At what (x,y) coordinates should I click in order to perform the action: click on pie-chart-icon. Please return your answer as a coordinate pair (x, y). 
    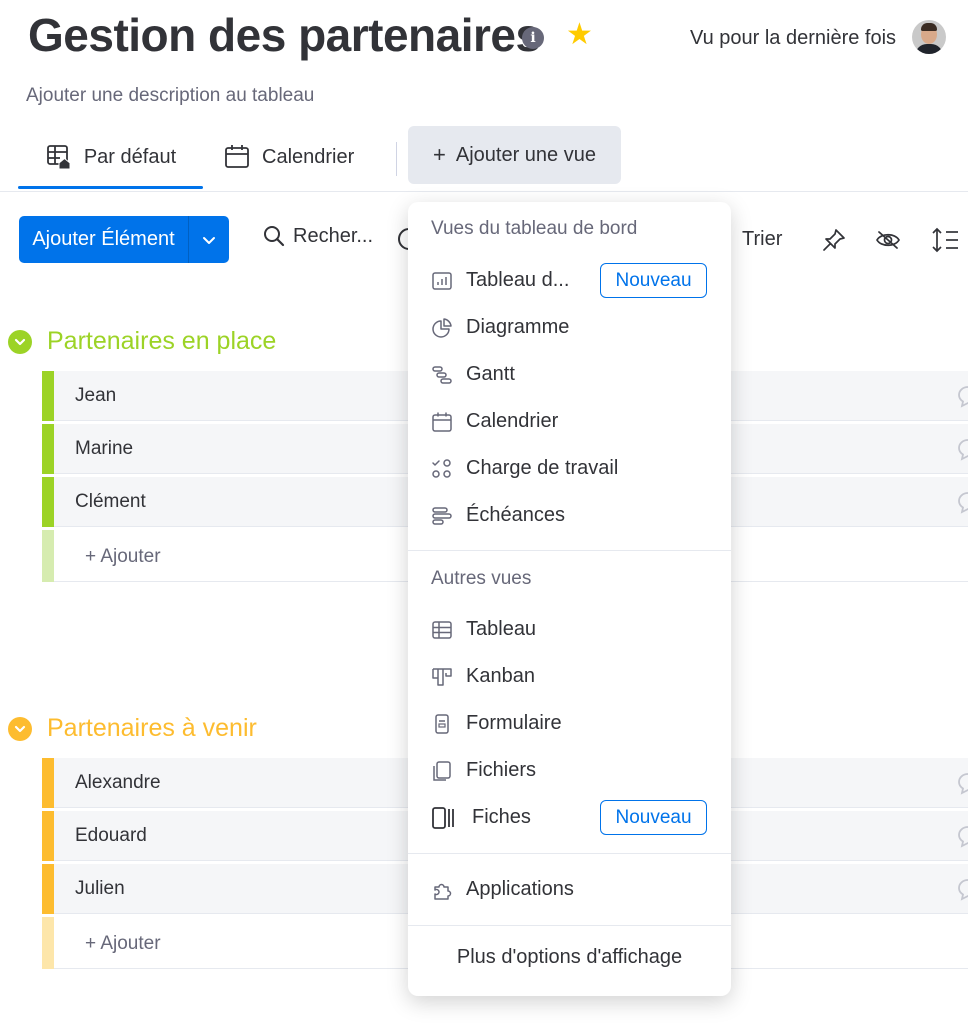
    Looking at the image, I should click on (442, 328).